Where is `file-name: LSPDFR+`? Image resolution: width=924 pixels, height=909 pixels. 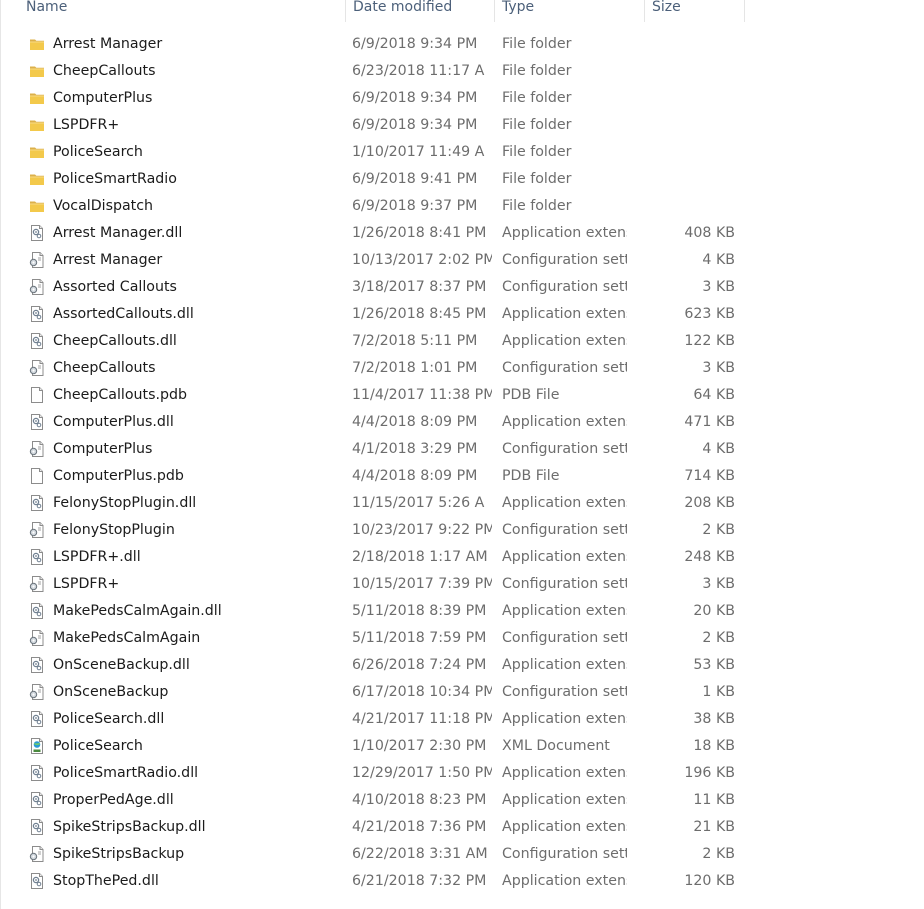
file-name: LSPDFR+ is located at coordinates (86, 584).